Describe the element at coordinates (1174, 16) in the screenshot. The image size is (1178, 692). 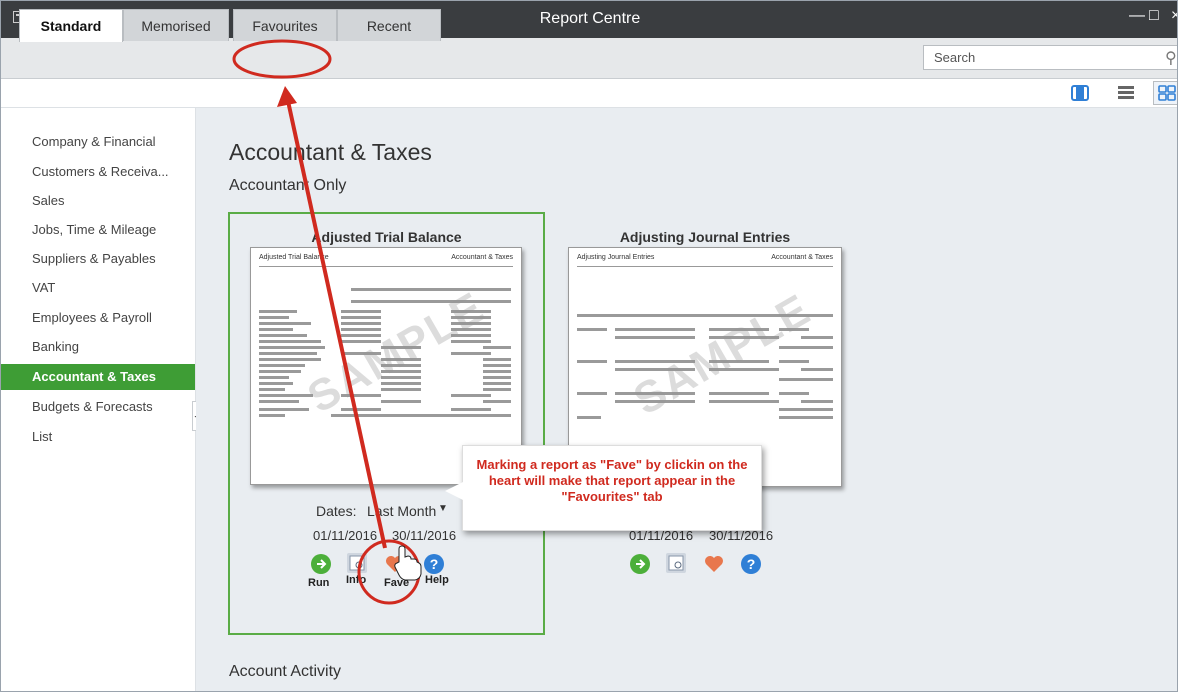
I see `close-icon: ×` at that location.